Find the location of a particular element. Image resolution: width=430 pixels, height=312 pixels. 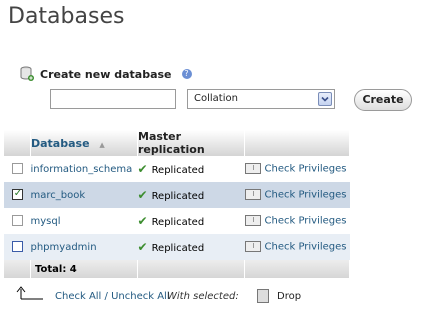

check-all-link: Check All is located at coordinates (78, 296).